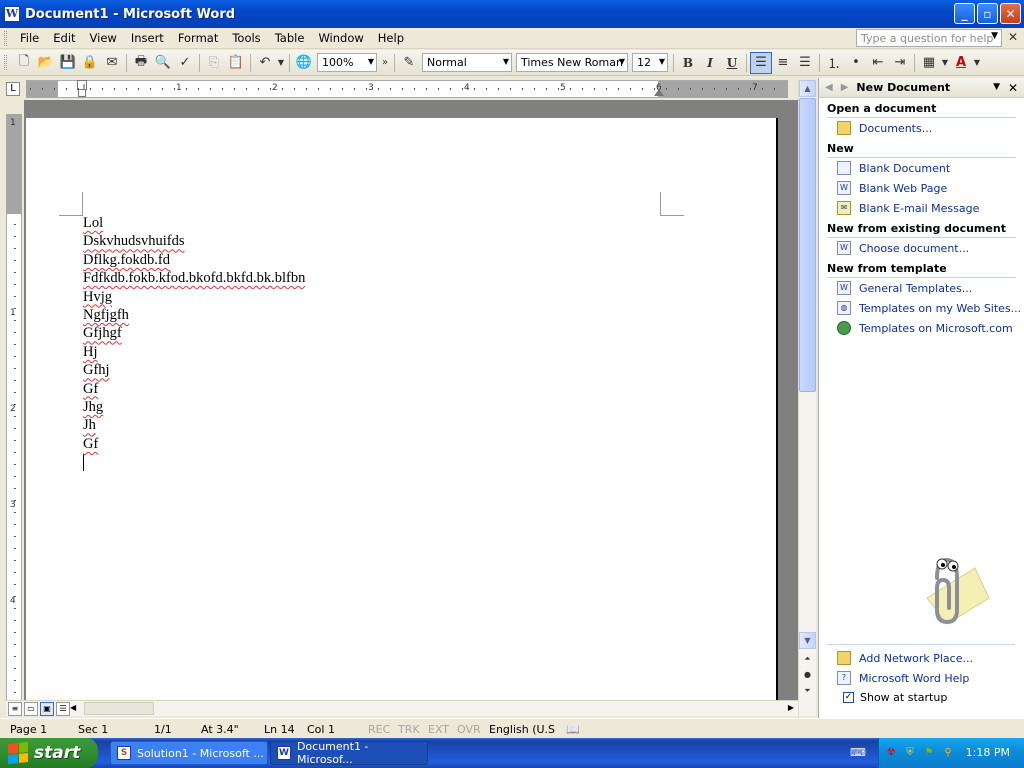  Describe the element at coordinates (103, 38) in the screenshot. I see `menu-view: View` at that location.